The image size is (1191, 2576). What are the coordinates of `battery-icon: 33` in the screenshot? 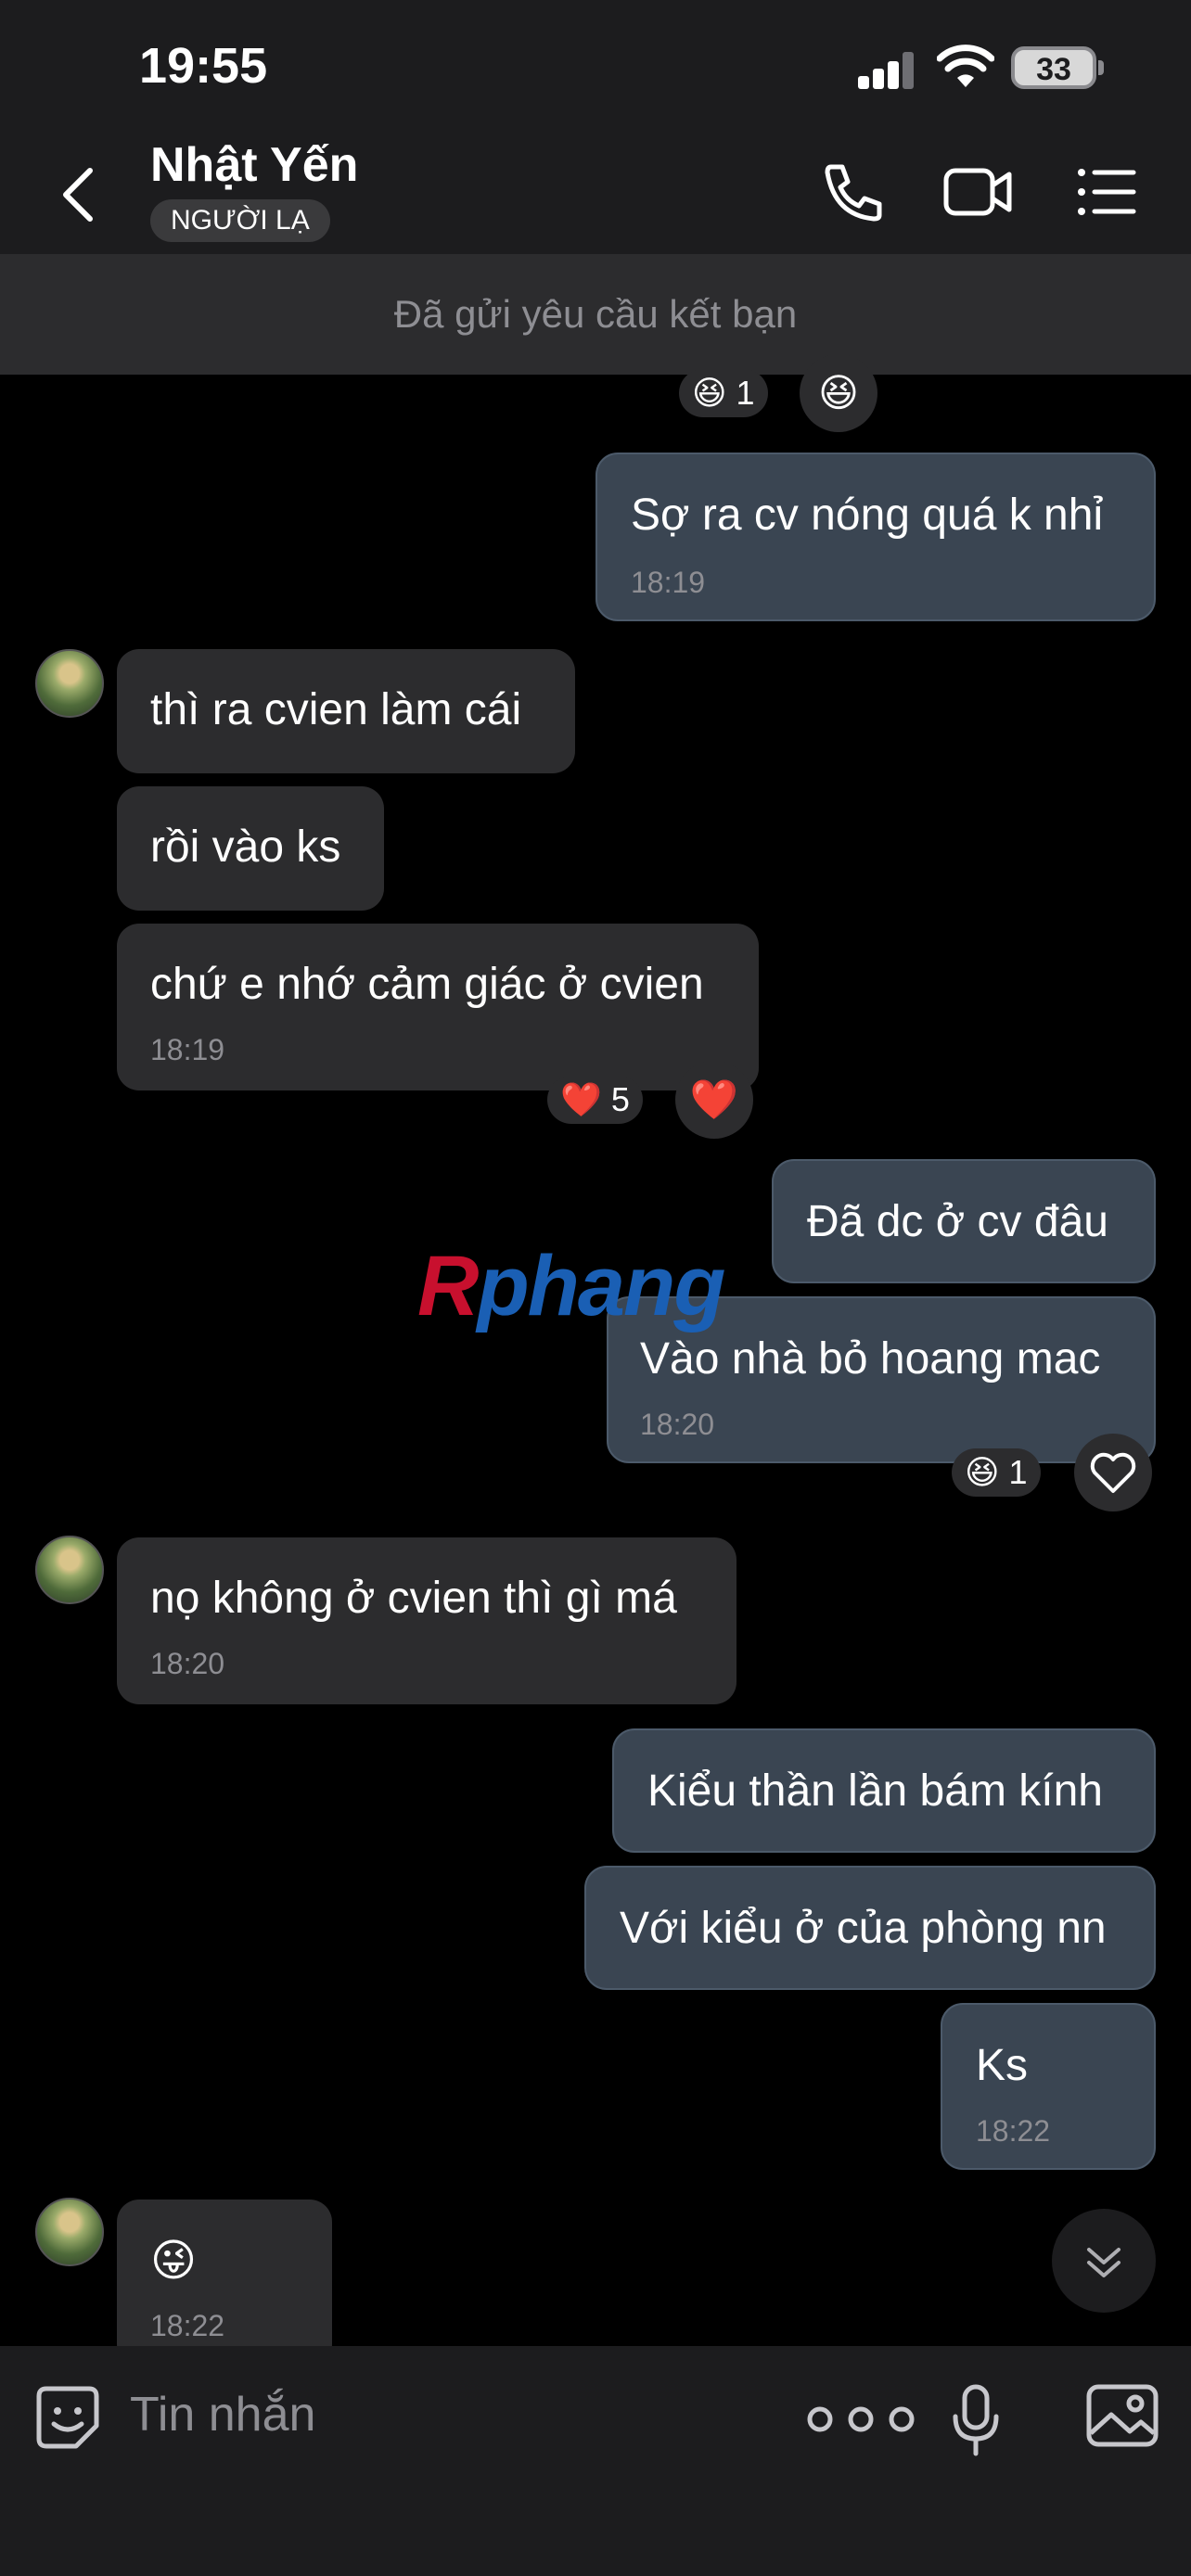 It's located at (1053, 67).